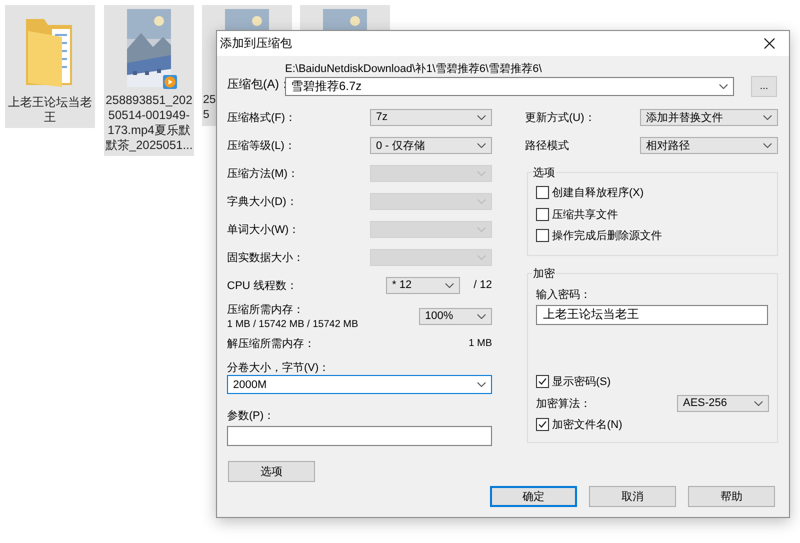 The width and height of the screenshot is (800, 543). I want to click on archive-path: E:\BaiduNetdiskDownload\补1\雪碧推荐6\雪碧推荐6\, so click(414, 69).